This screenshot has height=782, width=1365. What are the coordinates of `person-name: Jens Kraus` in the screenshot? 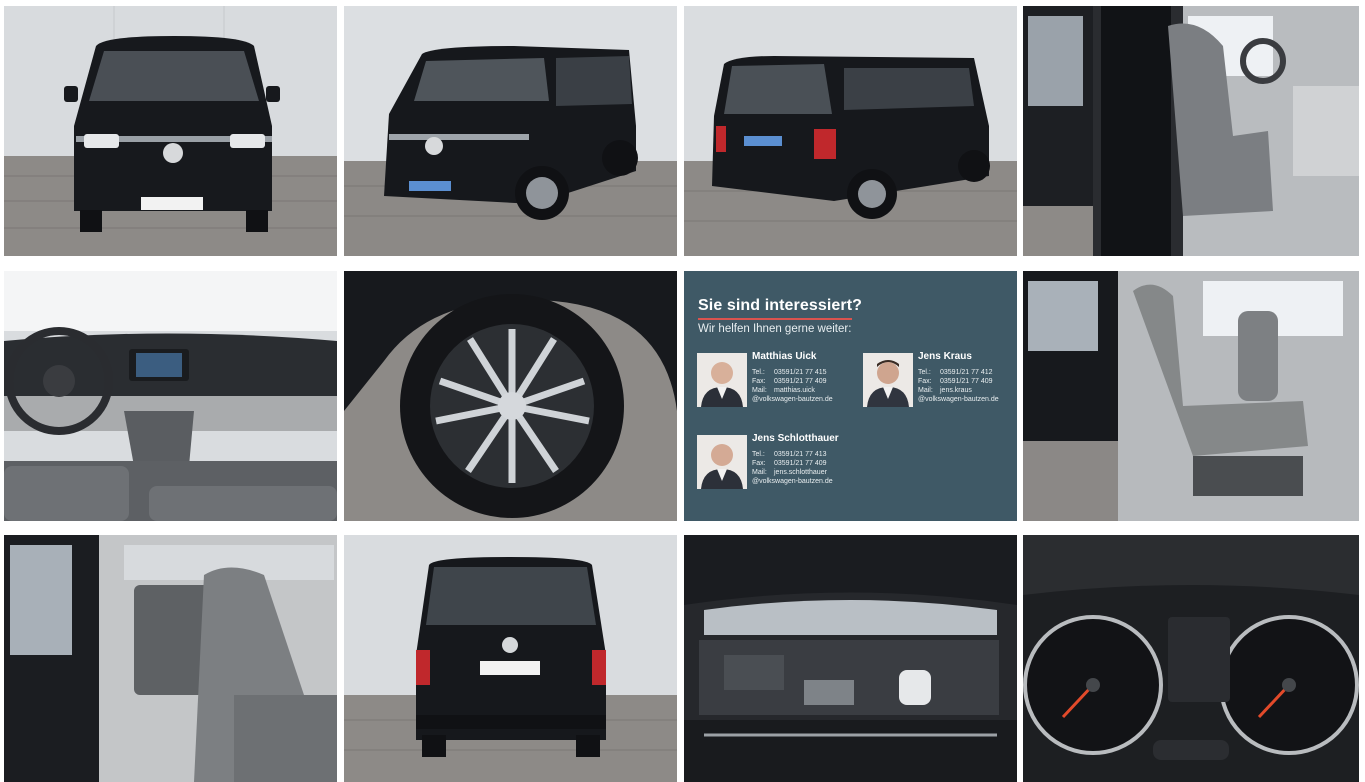 It's located at (945, 356).